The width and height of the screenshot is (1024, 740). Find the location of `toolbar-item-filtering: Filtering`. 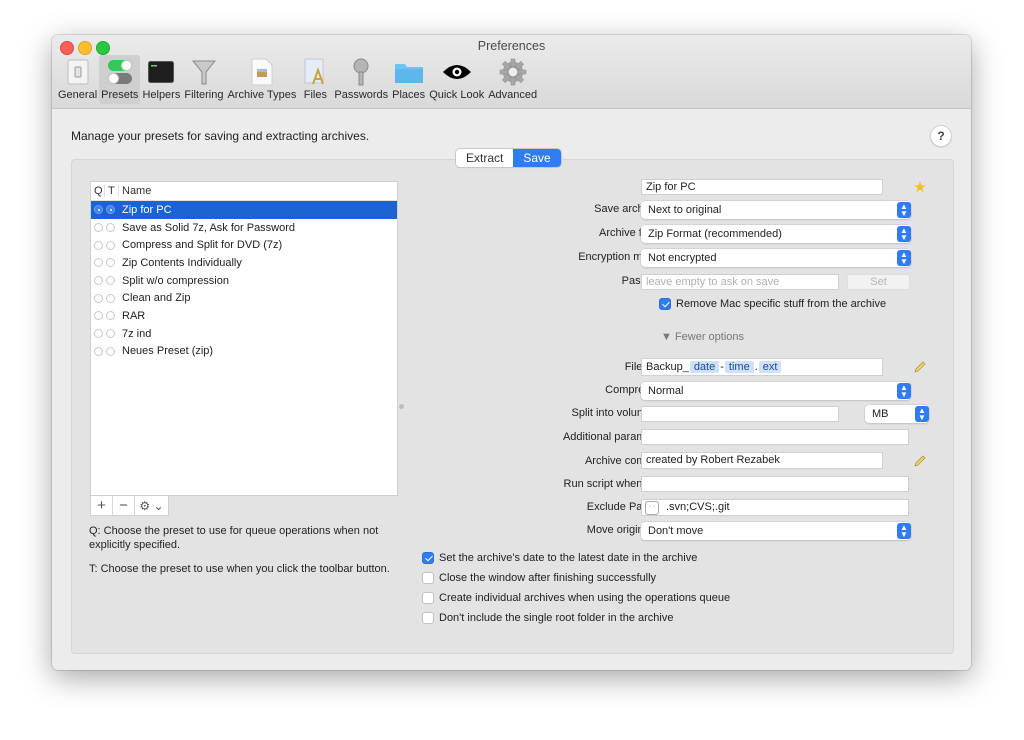

toolbar-item-filtering: Filtering is located at coordinates (203, 79).